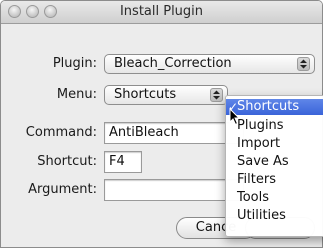 This screenshot has width=323, height=248. I want to click on menu-value: Shortcuts, so click(145, 94).